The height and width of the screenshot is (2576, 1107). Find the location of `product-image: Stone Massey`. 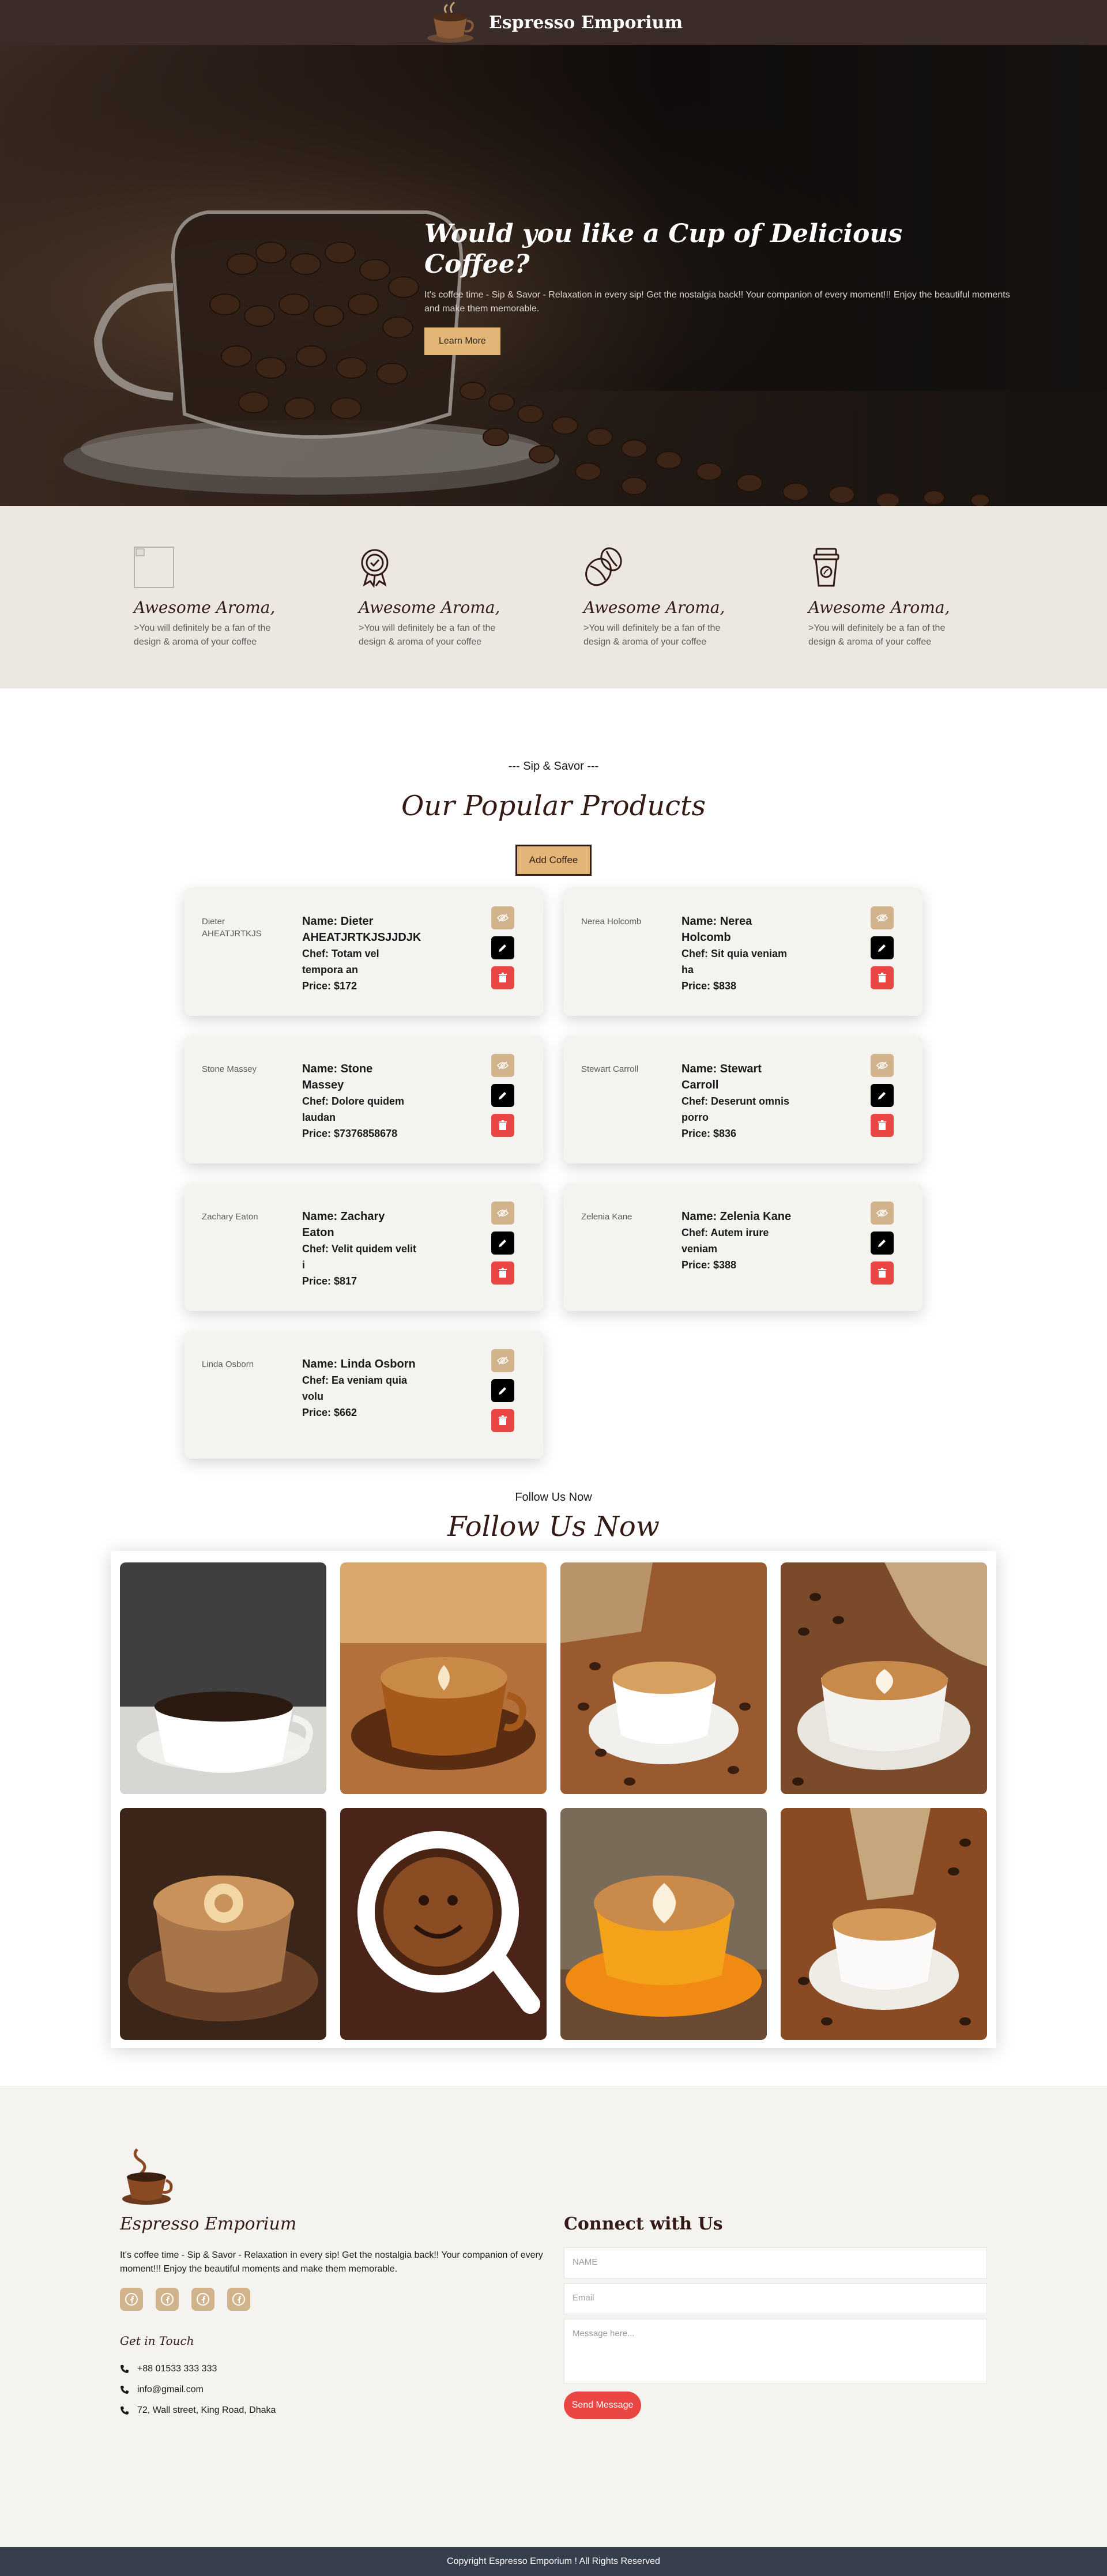

product-image: Stone Massey is located at coordinates (229, 1069).